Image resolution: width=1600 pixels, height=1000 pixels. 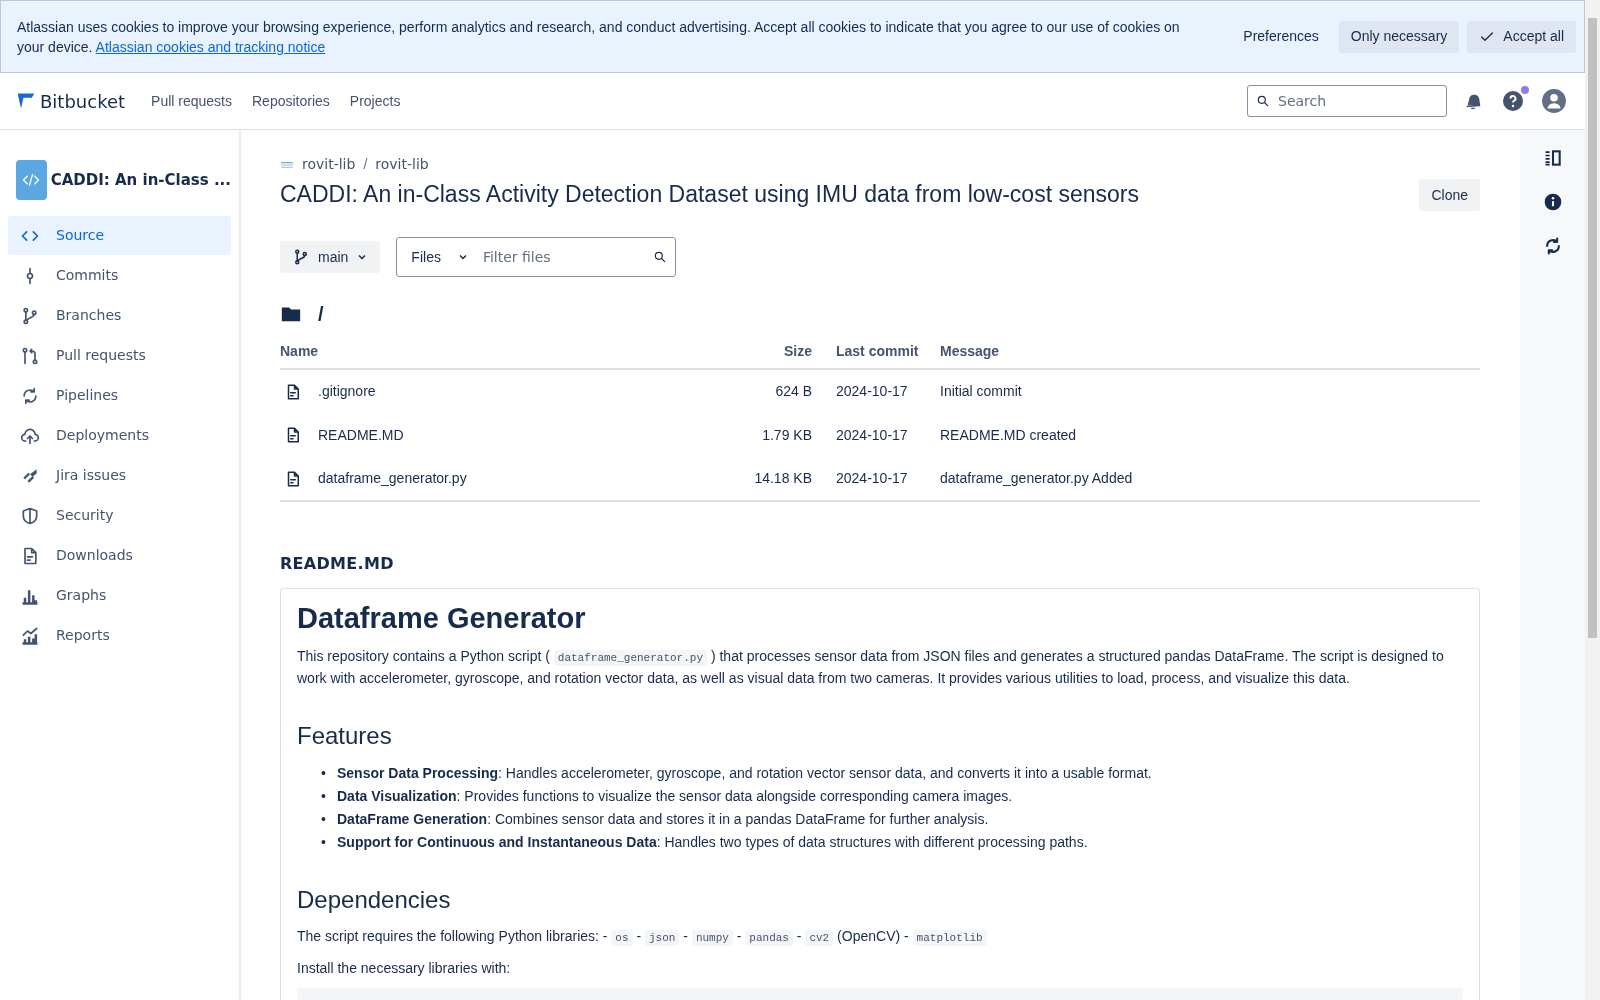 What do you see at coordinates (404, 969) in the screenshot?
I see `readme-paragraph: Install the necessary libraries with:` at bounding box center [404, 969].